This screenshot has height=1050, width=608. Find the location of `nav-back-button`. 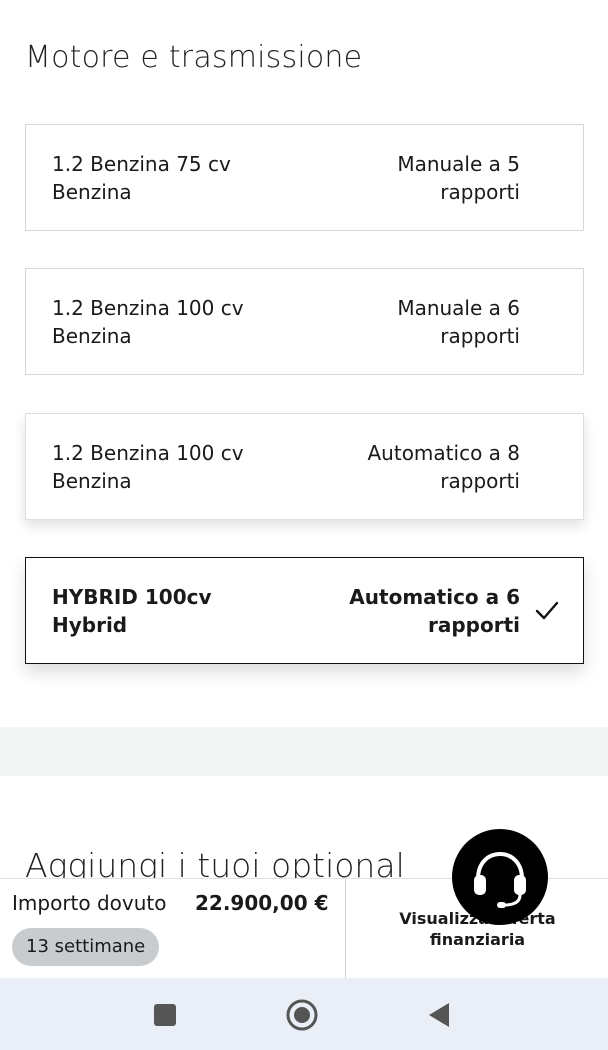

nav-back-button is located at coordinates (439, 1015).